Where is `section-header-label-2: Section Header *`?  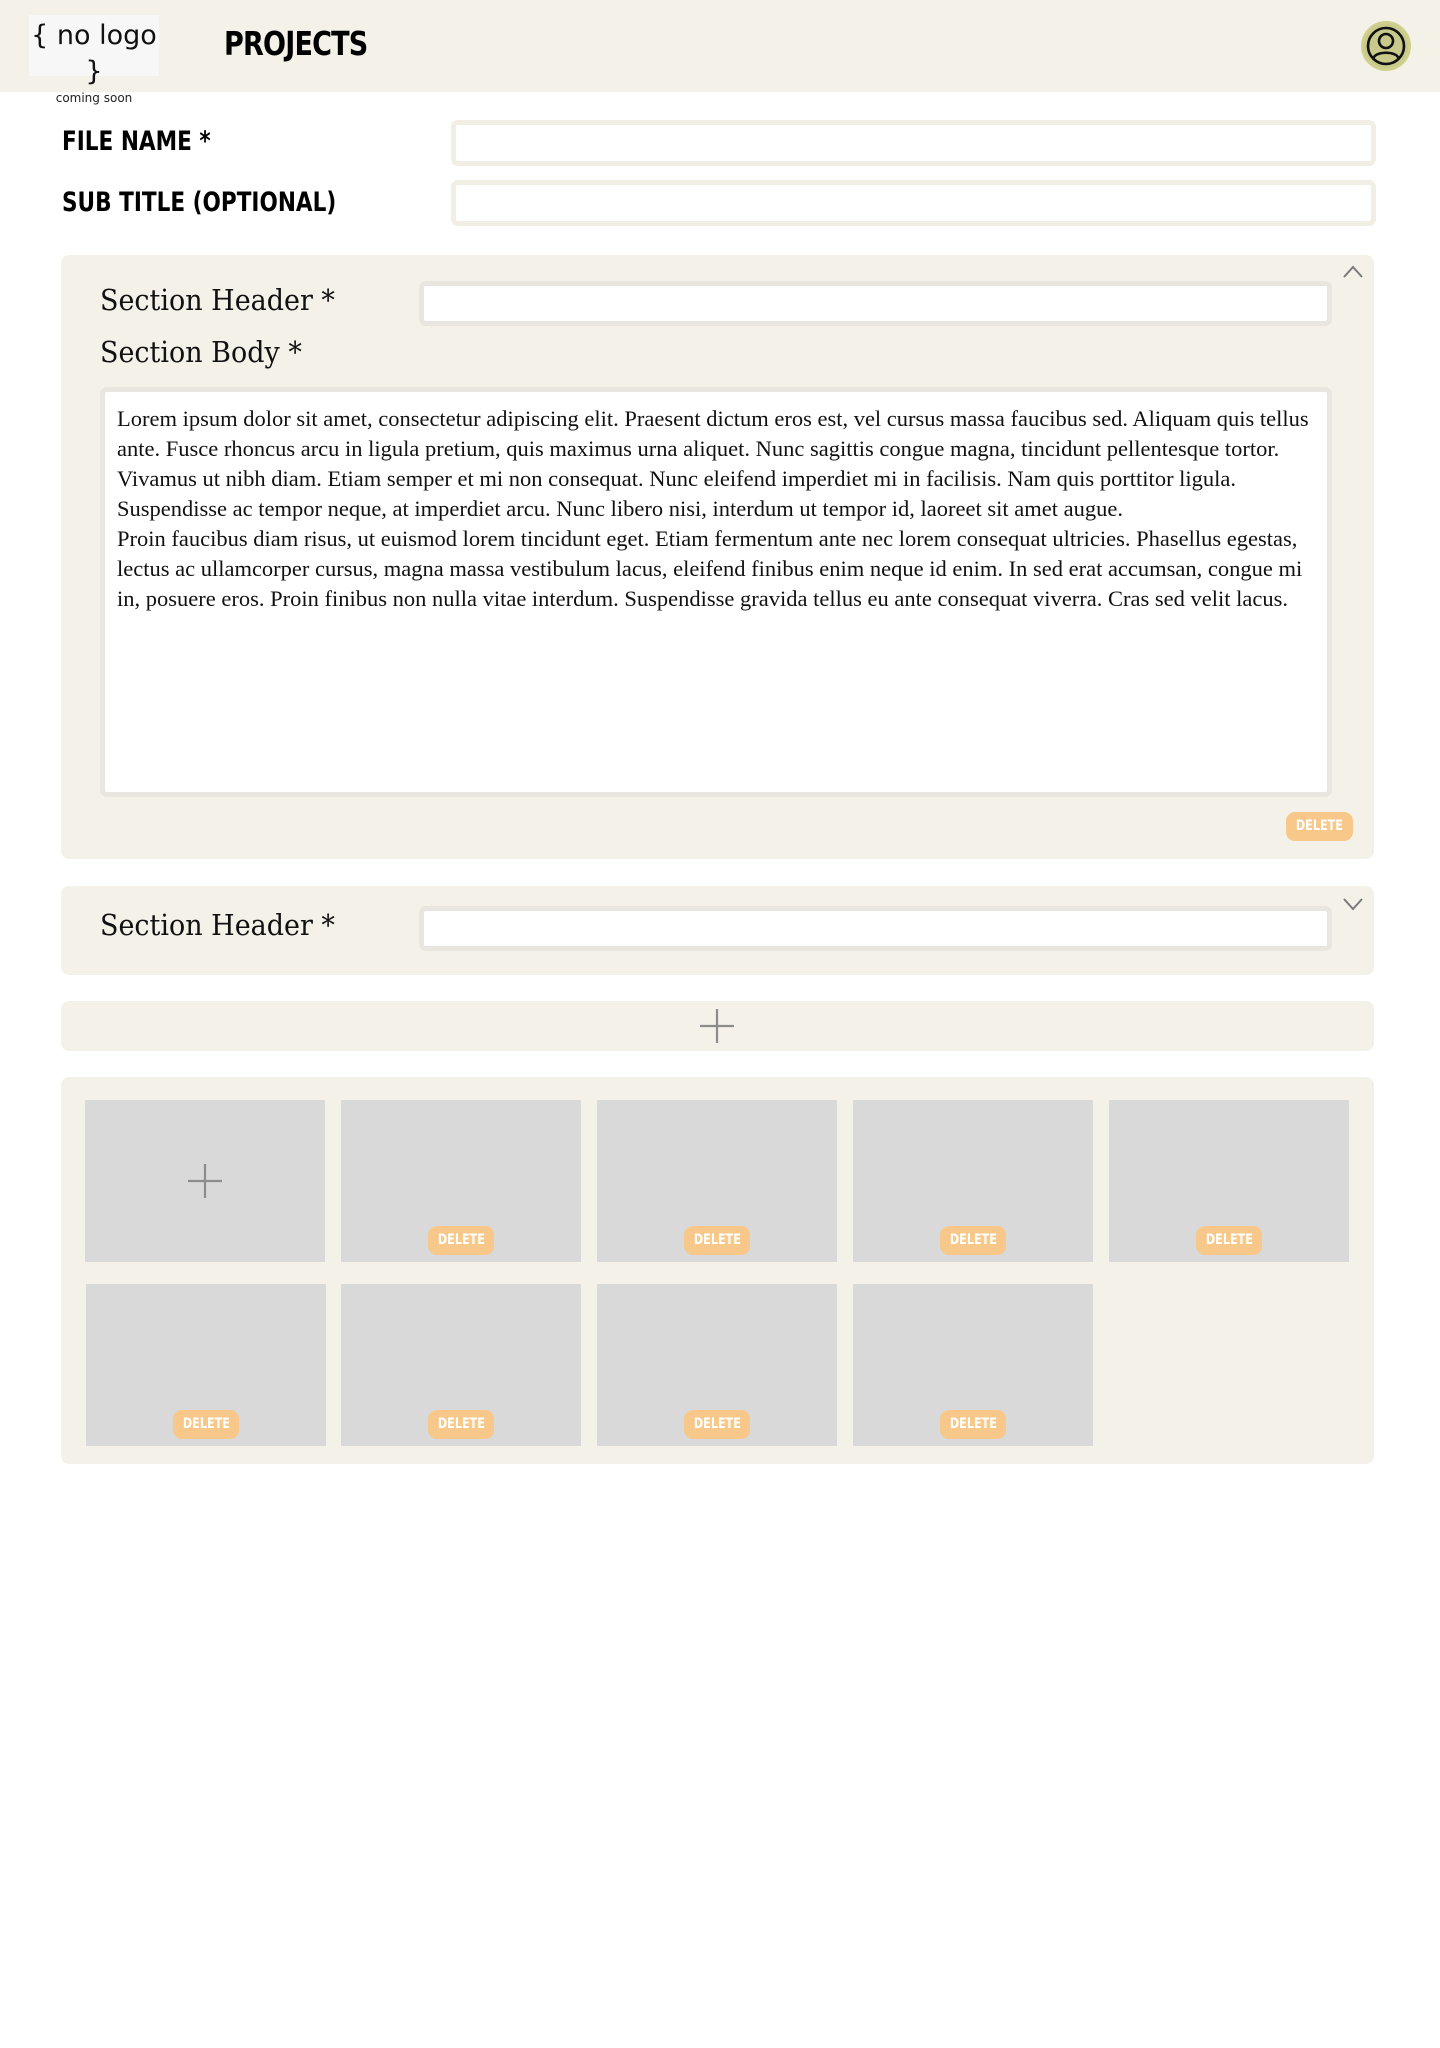
section-header-label-2: Section Header * is located at coordinates (217, 925).